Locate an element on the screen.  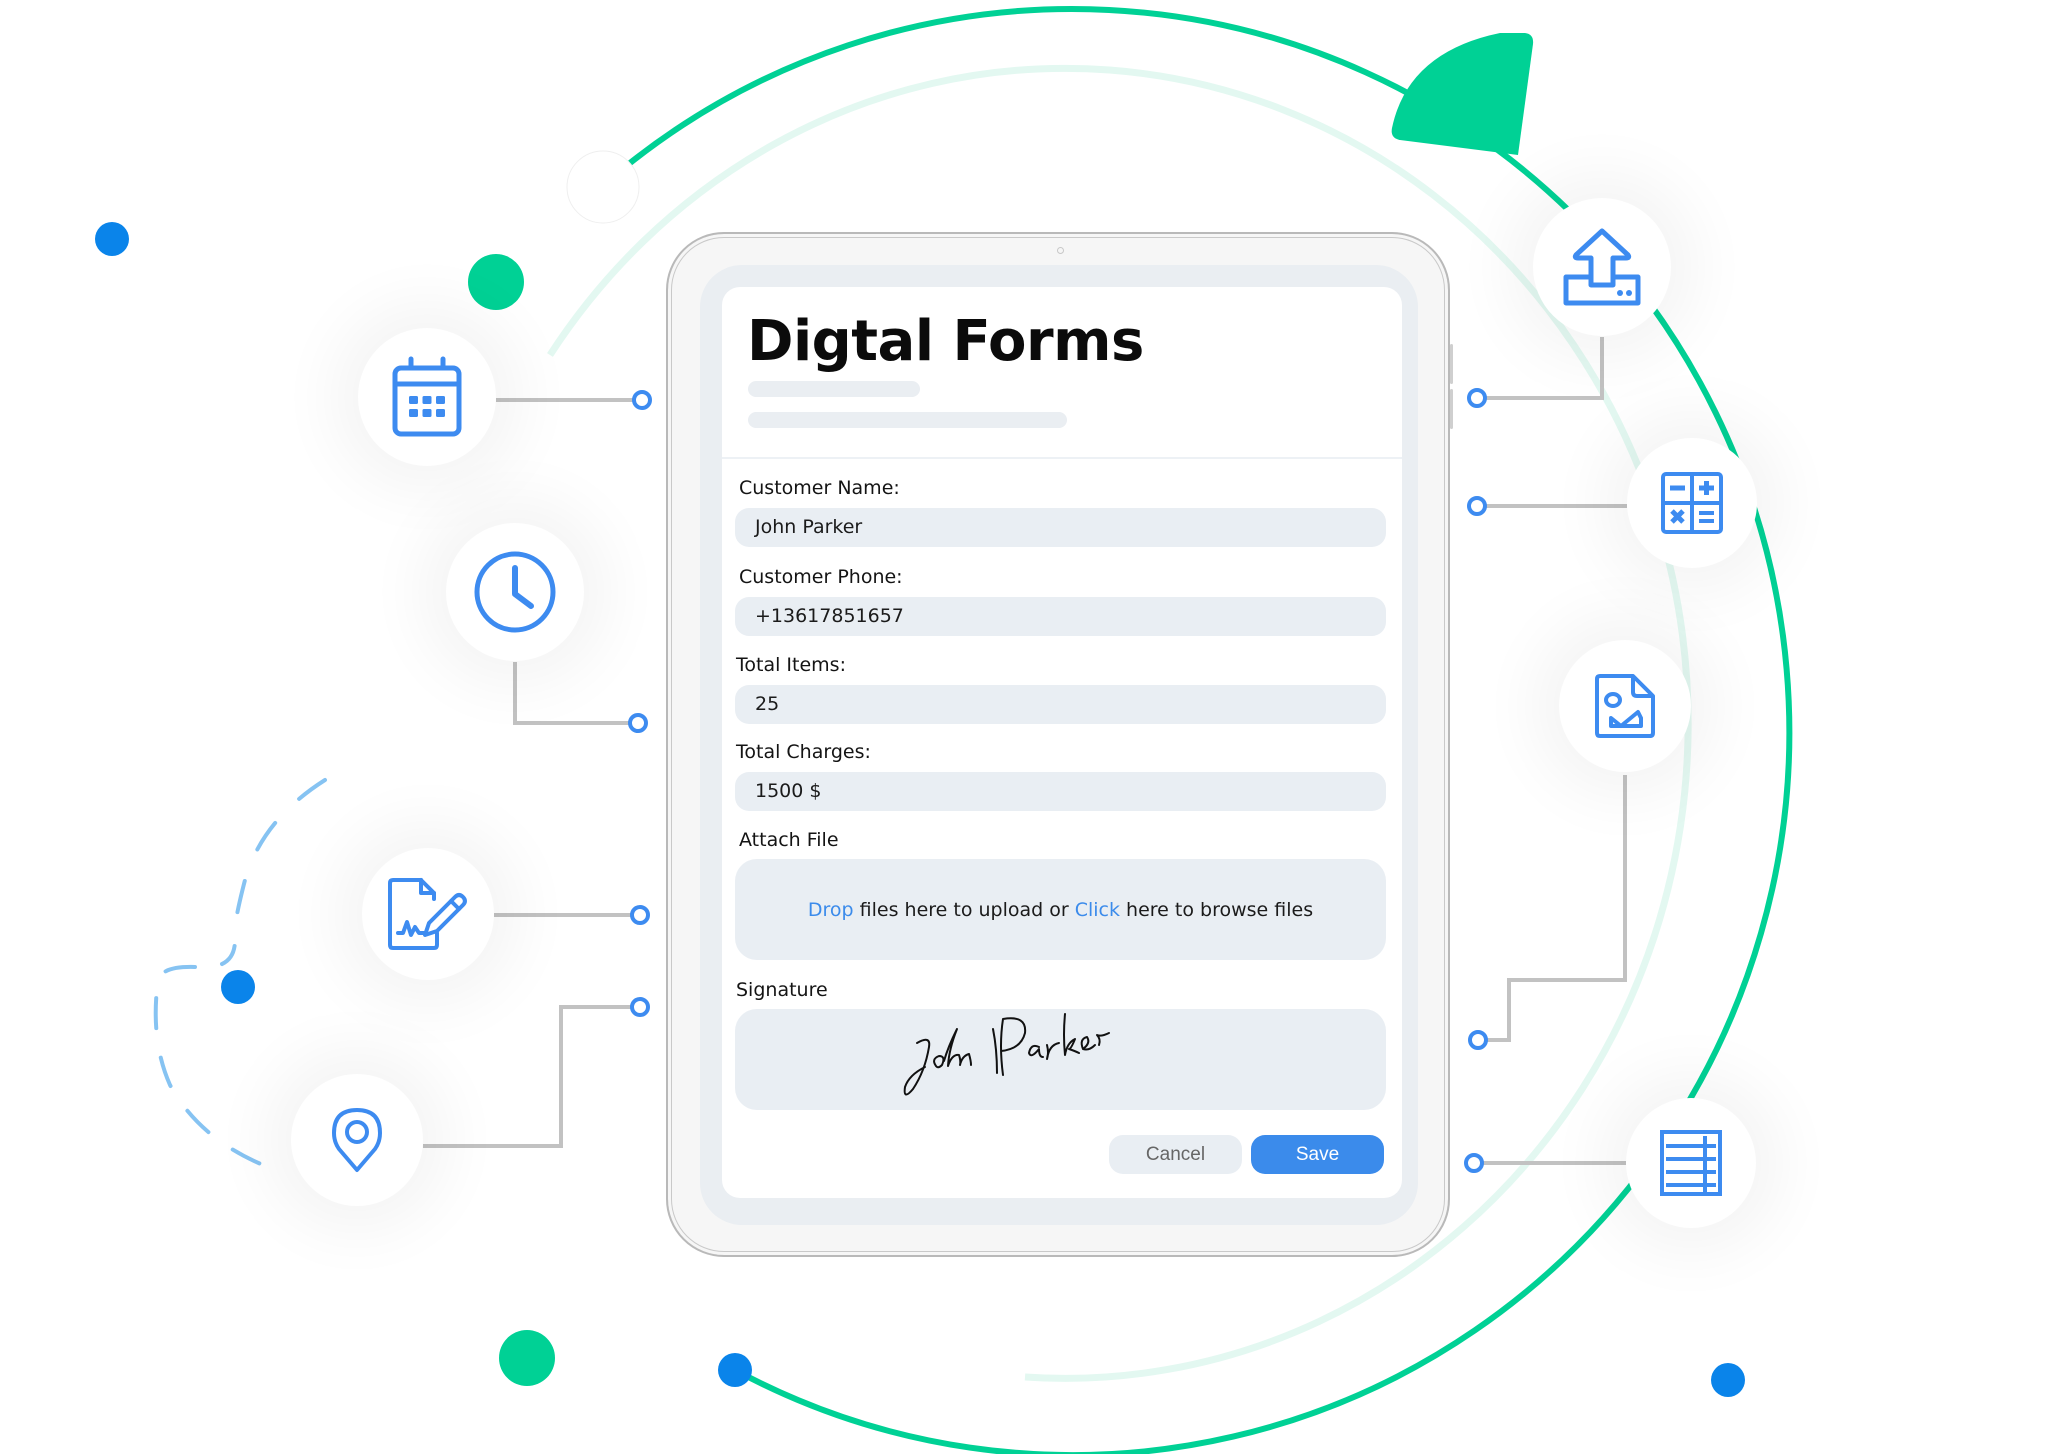
total-charges-label: Total Charges: is located at coordinates (803, 752).